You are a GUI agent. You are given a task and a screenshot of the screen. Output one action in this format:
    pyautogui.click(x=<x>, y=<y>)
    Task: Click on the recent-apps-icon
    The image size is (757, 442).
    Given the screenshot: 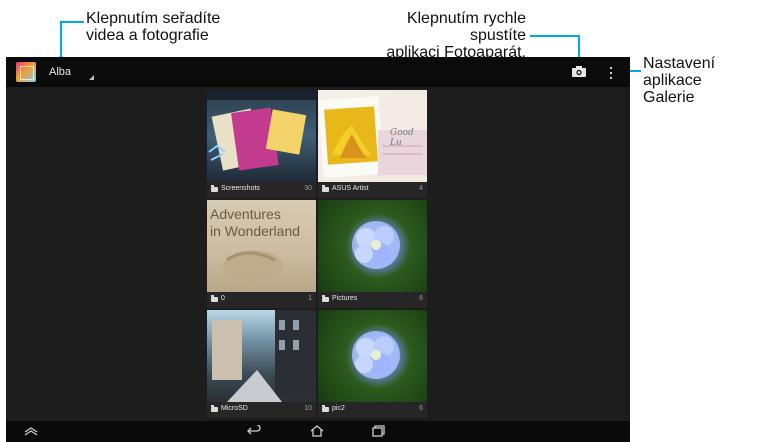 What is the action you would take?
    pyautogui.click(x=378, y=431)
    